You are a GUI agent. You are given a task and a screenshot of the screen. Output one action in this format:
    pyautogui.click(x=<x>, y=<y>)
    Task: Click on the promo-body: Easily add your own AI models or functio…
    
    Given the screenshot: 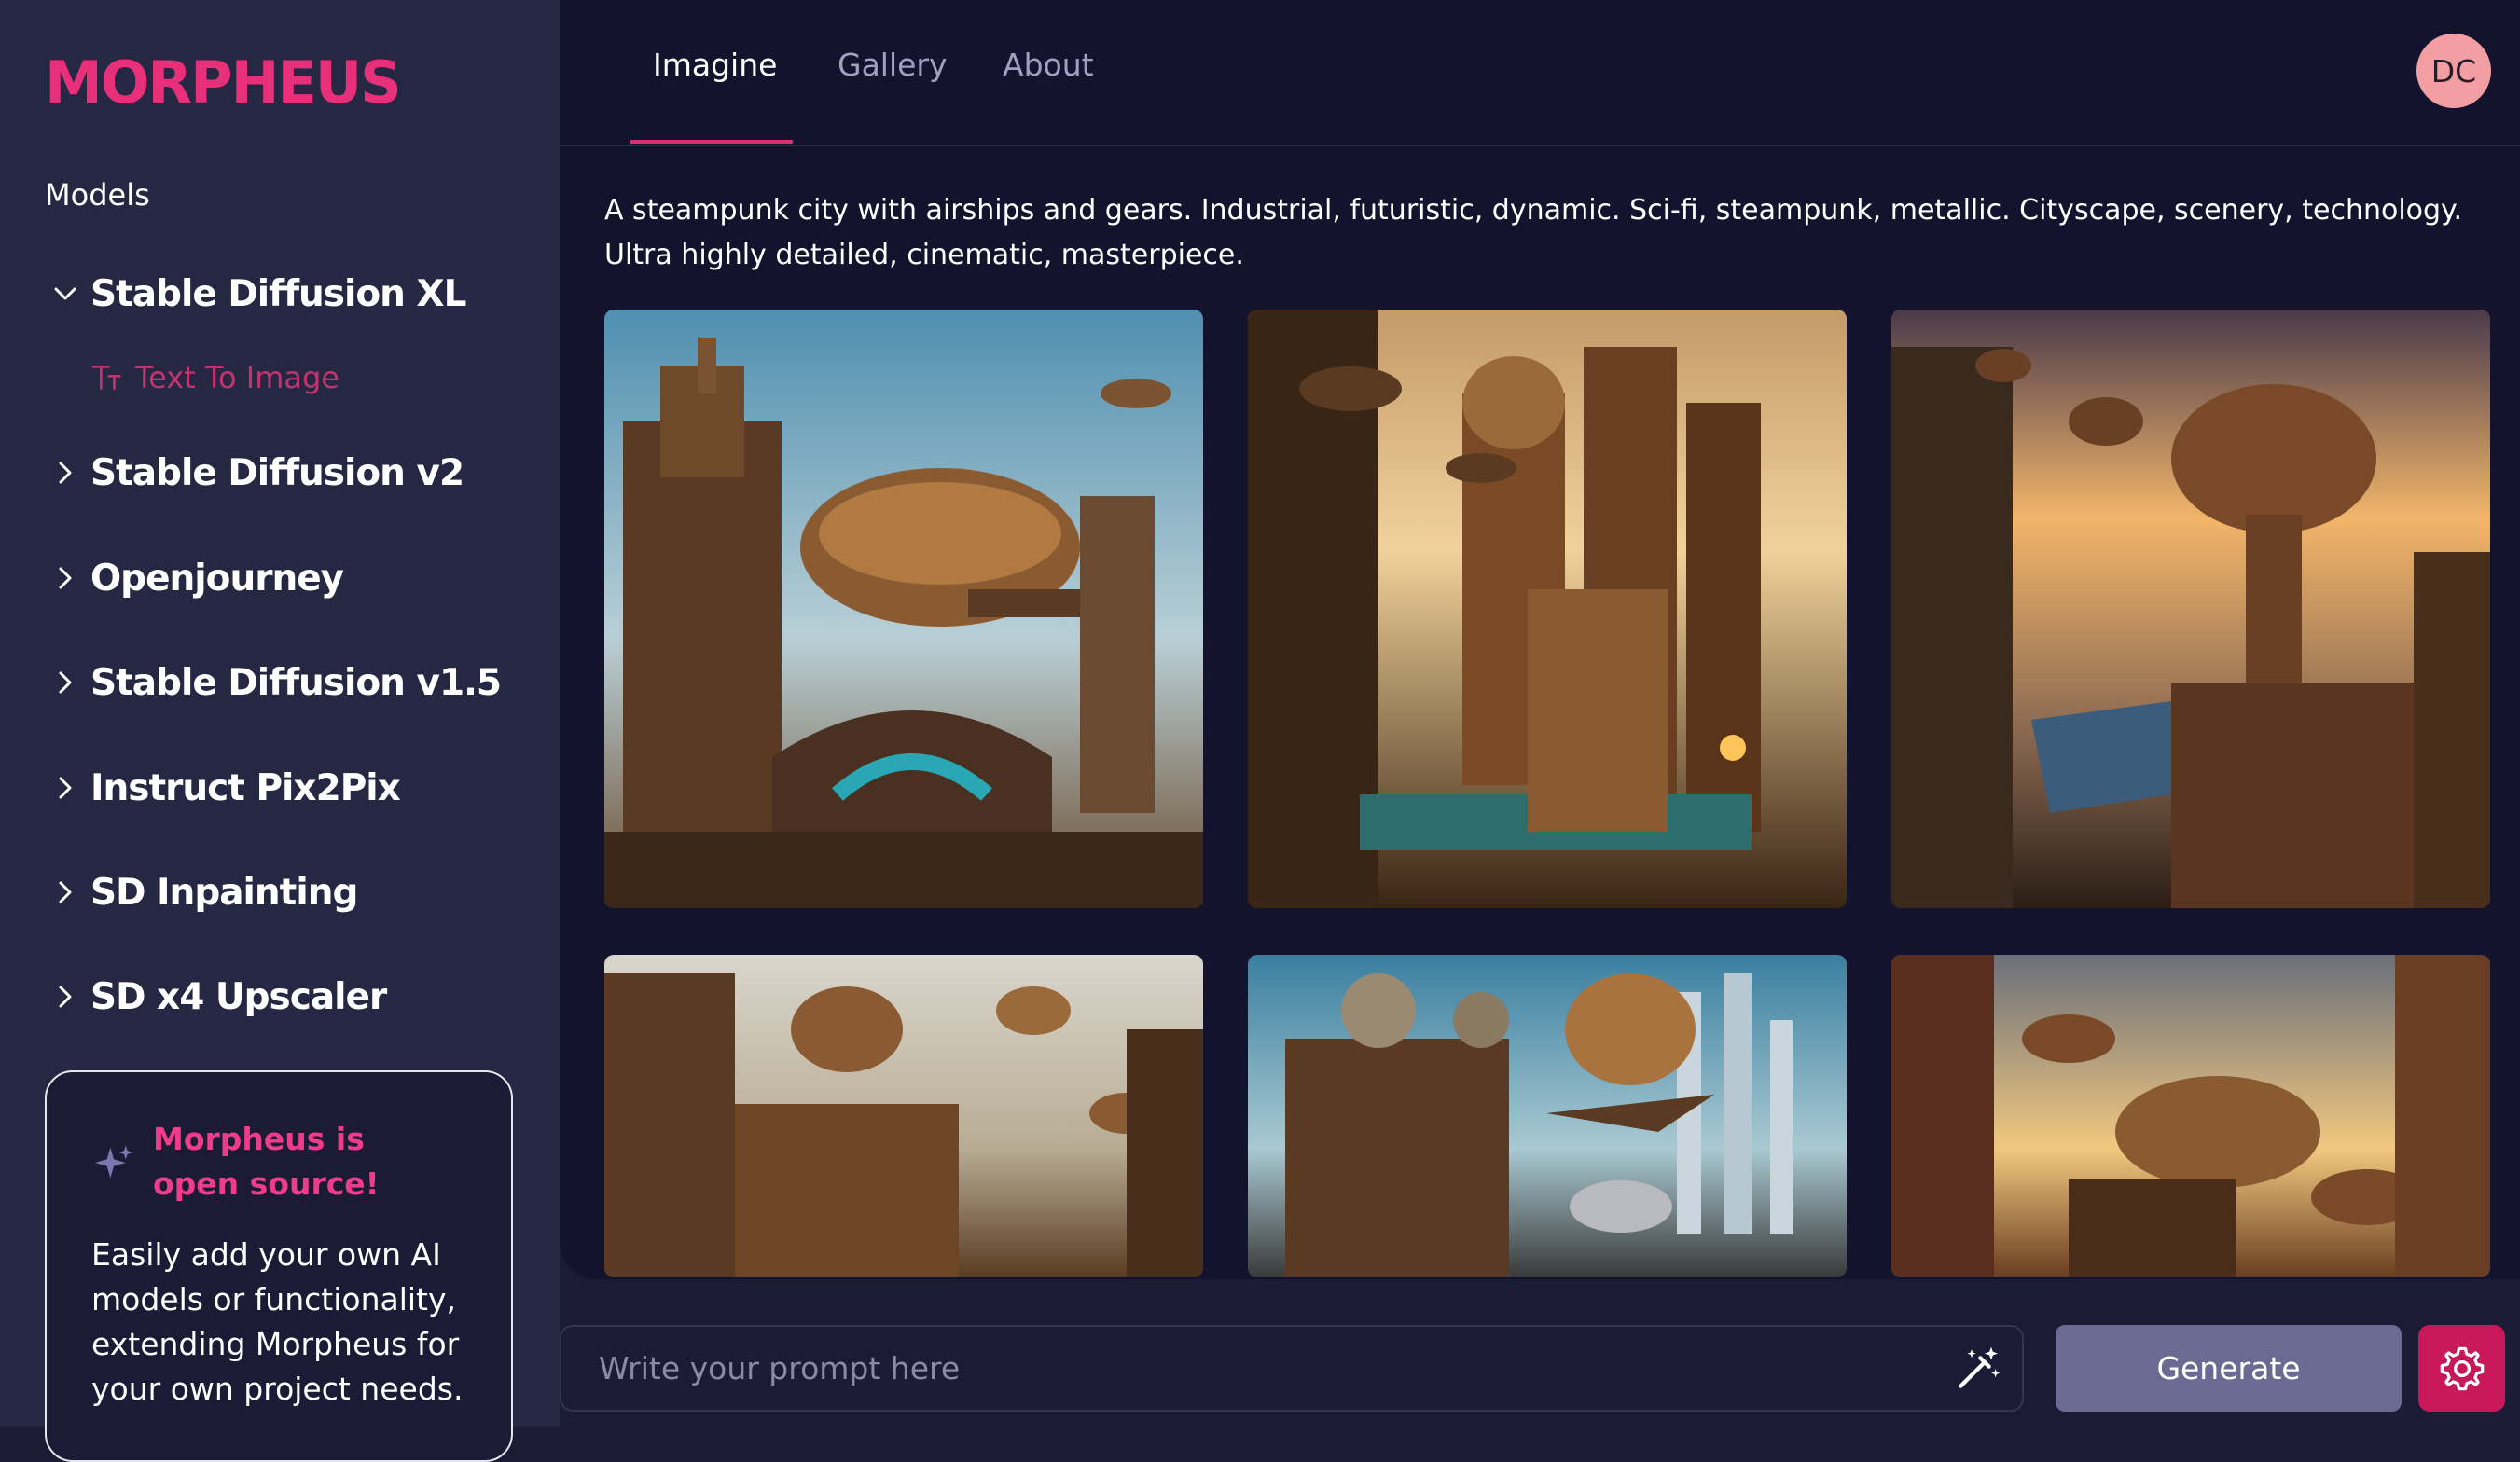 What is the action you would take?
    pyautogui.click(x=277, y=1321)
    